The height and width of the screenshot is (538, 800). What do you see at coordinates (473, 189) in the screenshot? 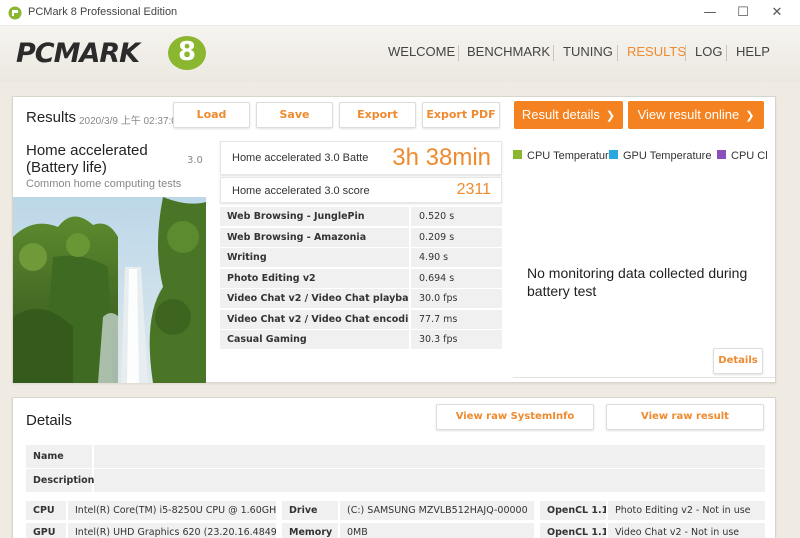
I see `score-value: 2311` at bounding box center [473, 189].